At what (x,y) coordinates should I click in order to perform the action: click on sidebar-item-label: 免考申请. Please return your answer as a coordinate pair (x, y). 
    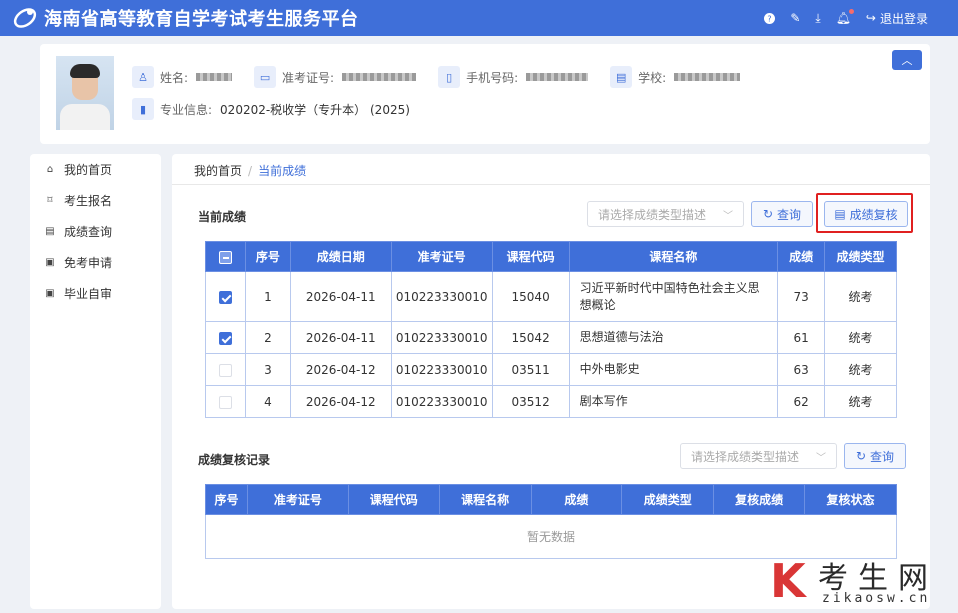
    Looking at the image, I should click on (88, 263).